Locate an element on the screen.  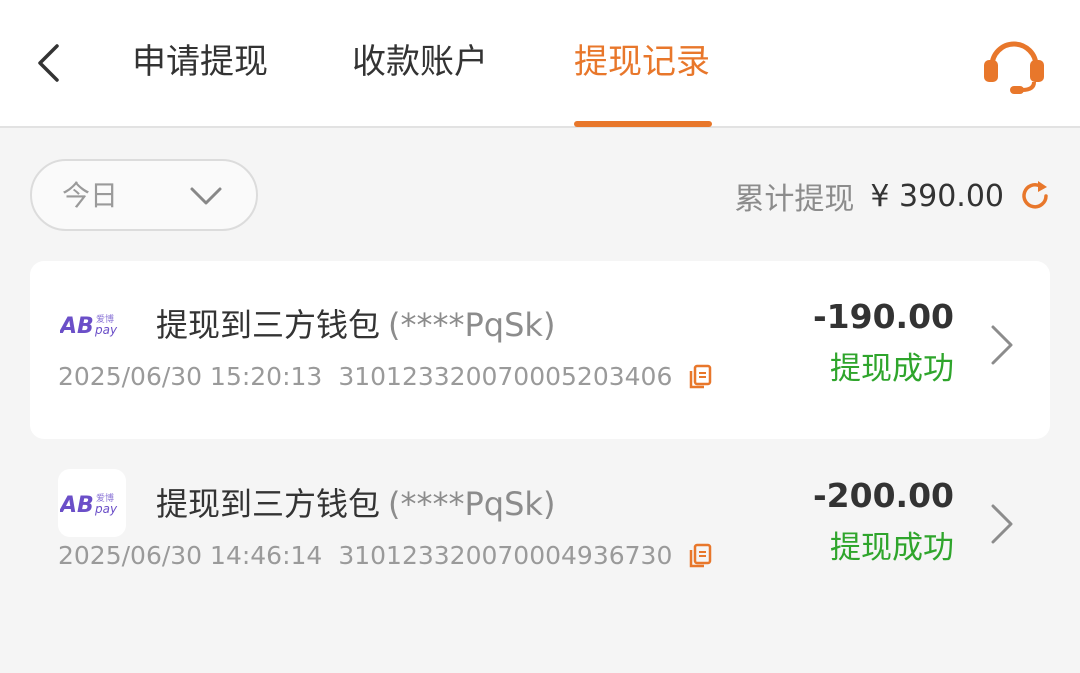
chevron-left-icon is located at coordinates (48, 63).